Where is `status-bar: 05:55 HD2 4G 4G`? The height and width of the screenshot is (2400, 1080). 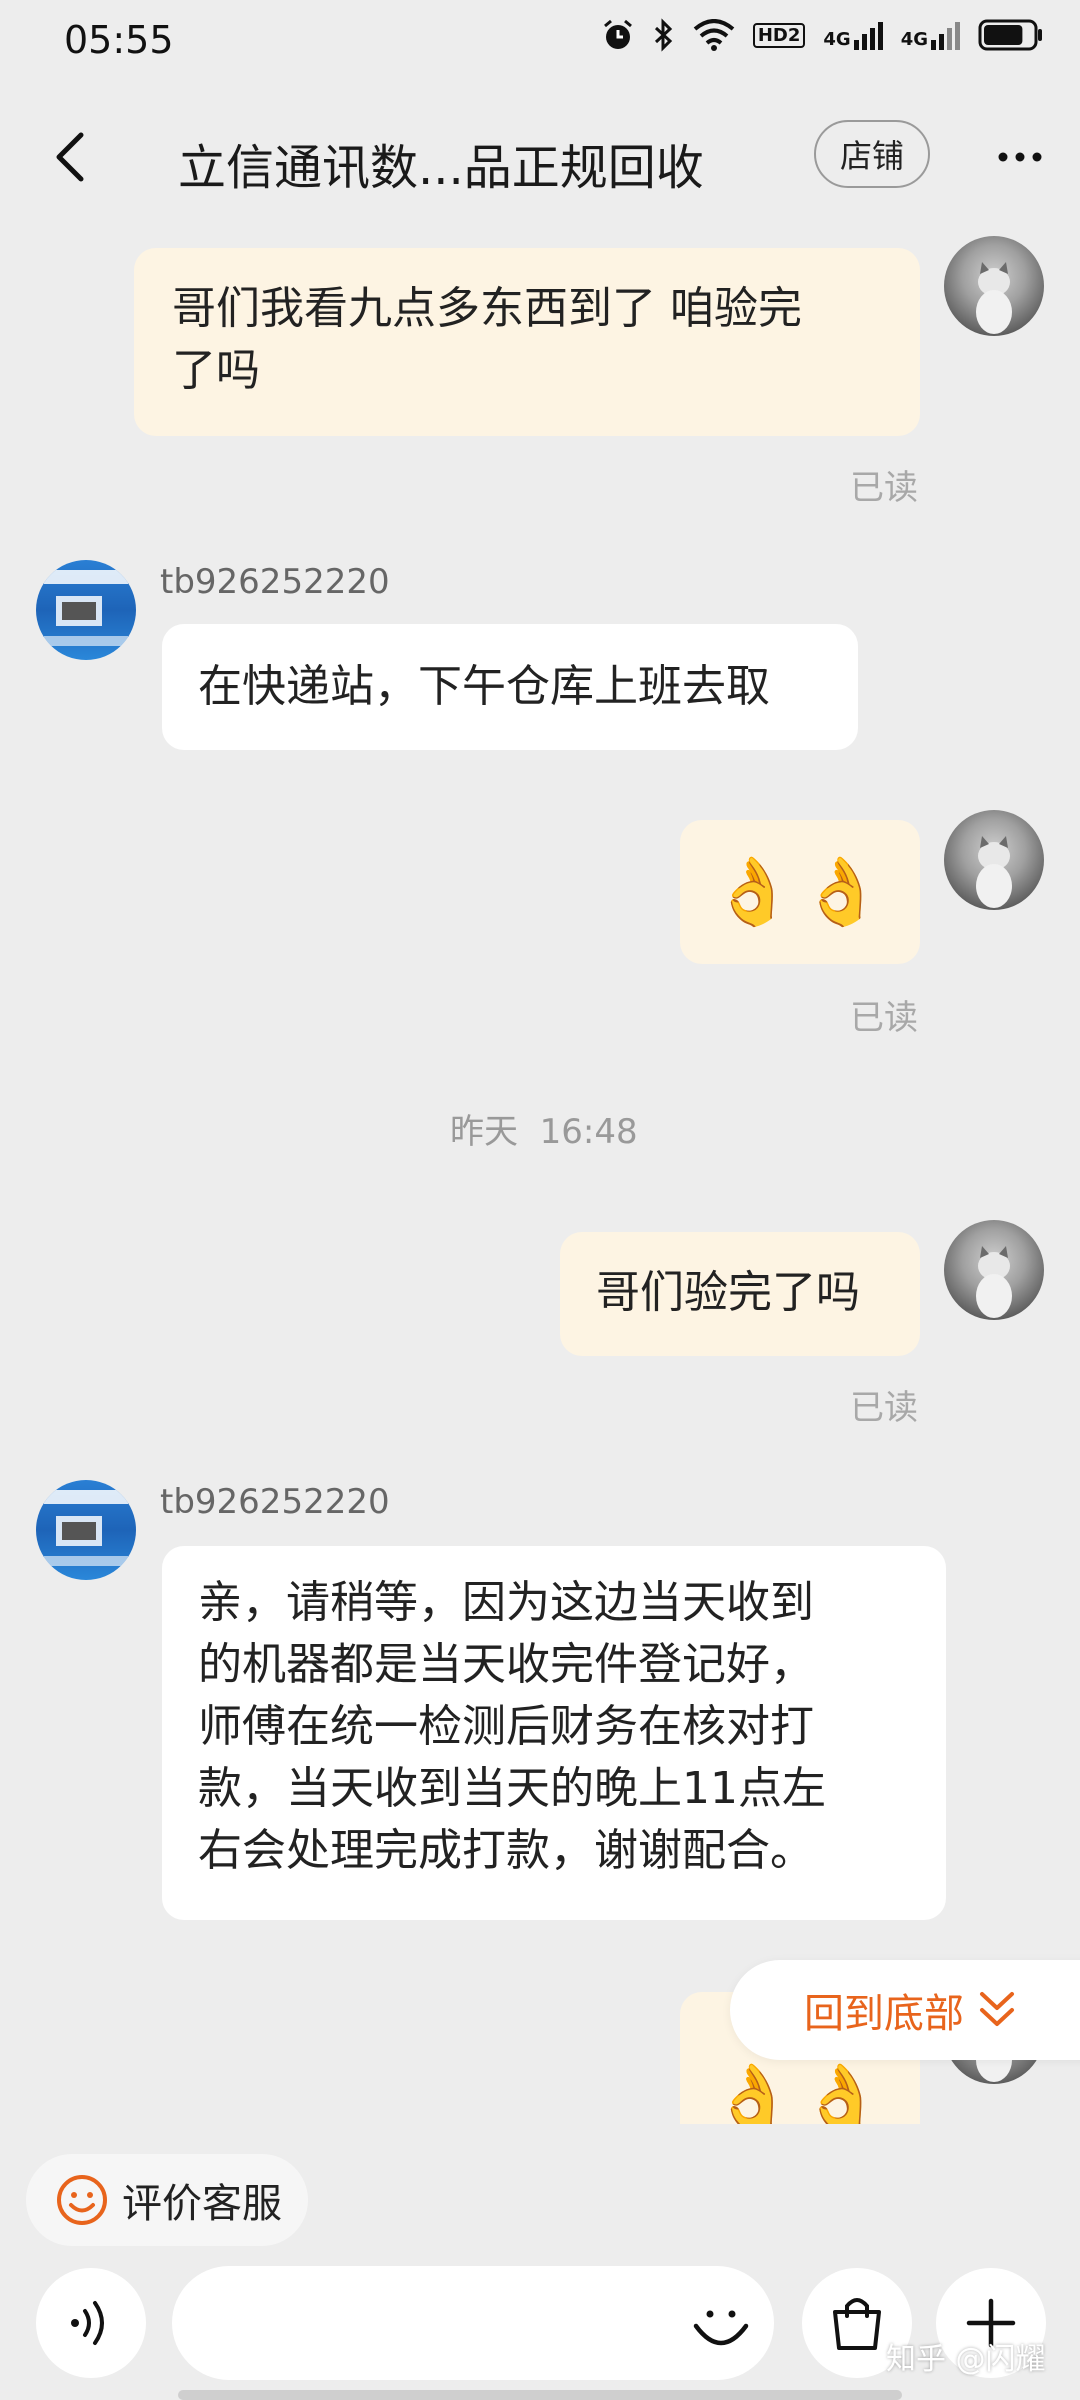
status-bar: 05:55 HD2 4G 4G is located at coordinates (540, 40).